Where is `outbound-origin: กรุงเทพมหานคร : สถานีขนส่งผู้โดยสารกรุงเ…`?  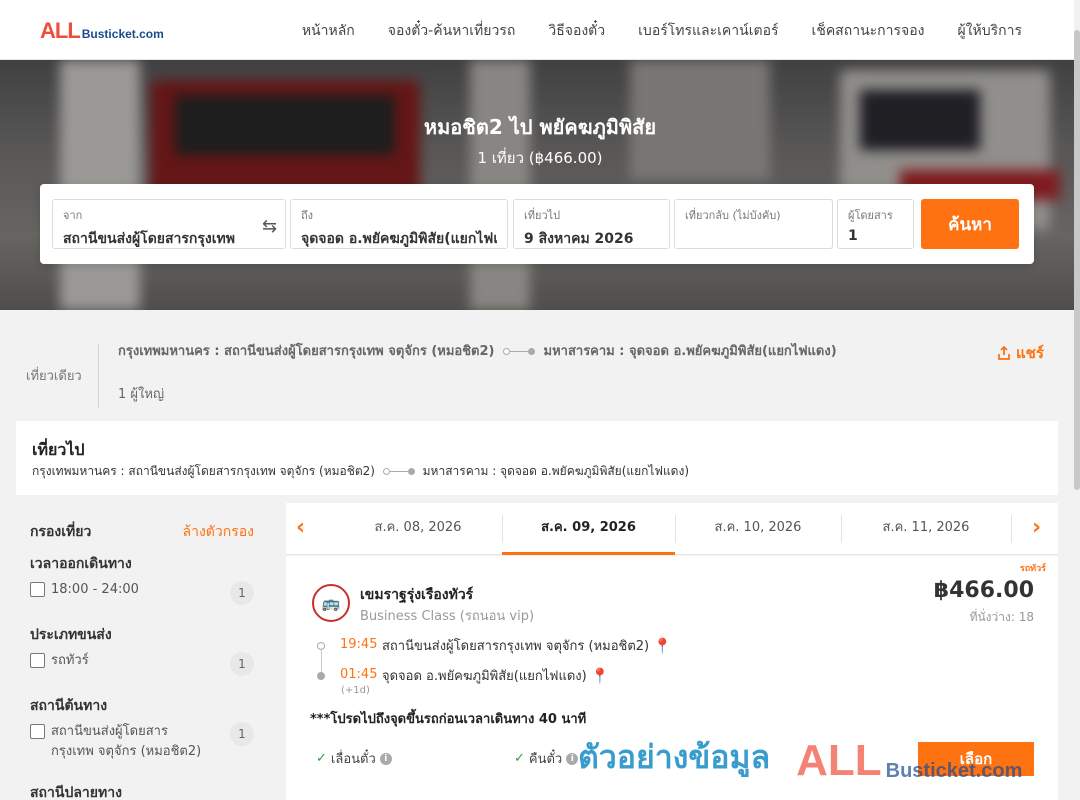 outbound-origin: กรุงเทพมหานคร : สถานีขนส่งผู้โดยสารกรุงเ… is located at coordinates (203, 471).